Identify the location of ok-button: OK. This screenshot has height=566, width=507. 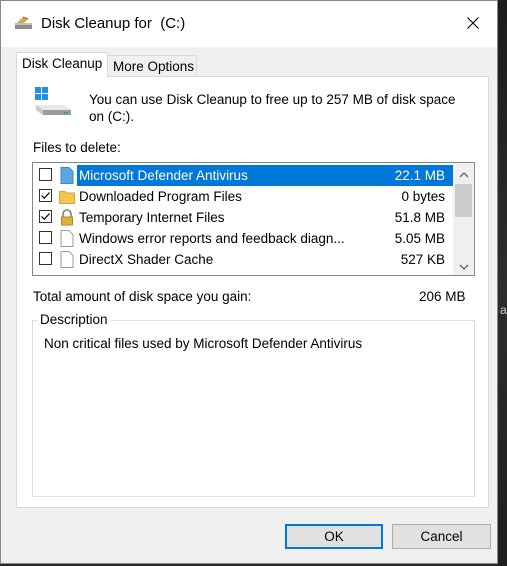
(334, 536).